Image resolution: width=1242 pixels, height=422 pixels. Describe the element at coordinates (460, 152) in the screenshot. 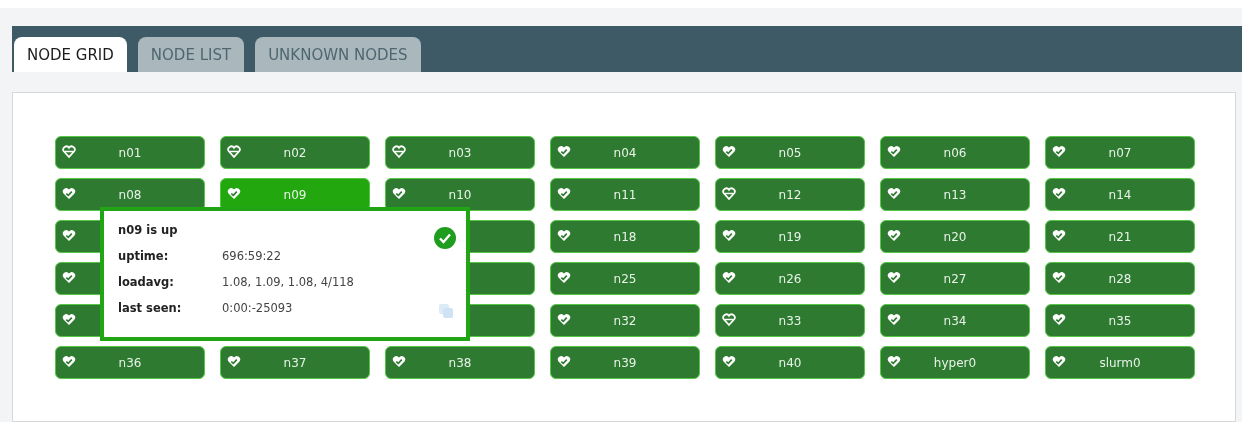

I see `node-button: n03` at that location.